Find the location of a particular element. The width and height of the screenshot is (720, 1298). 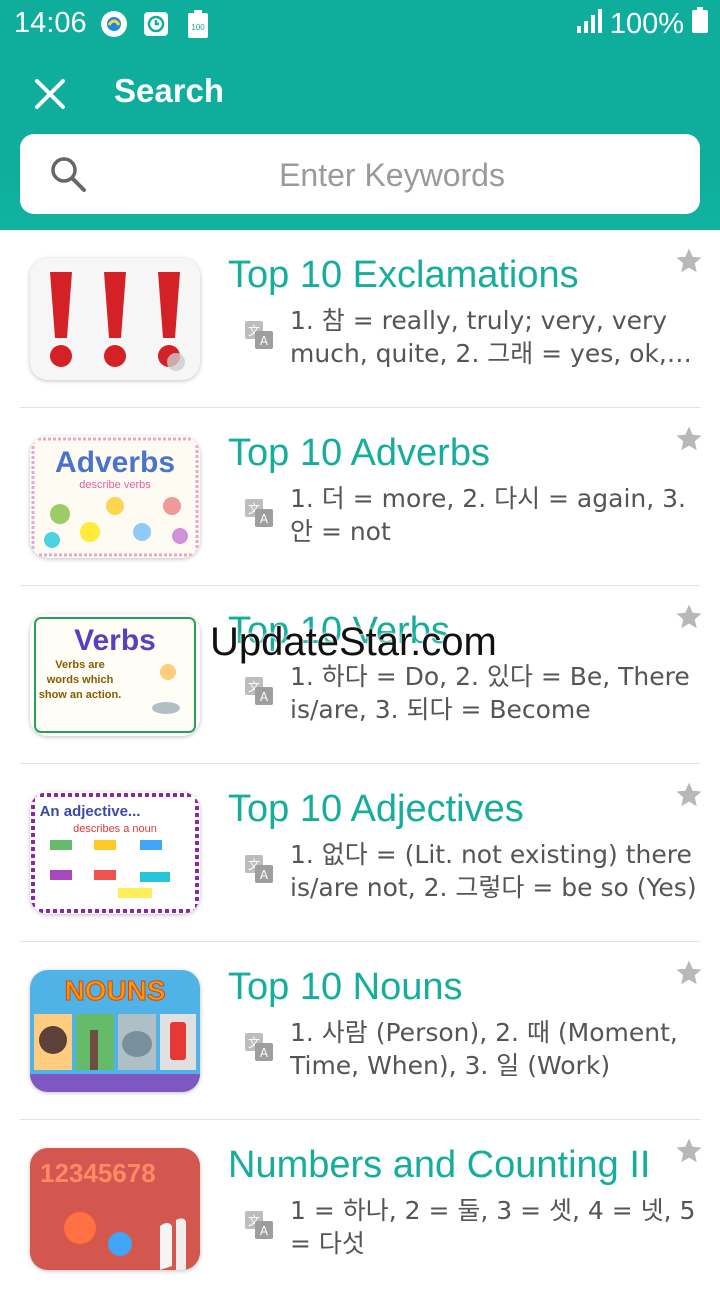

adverbs-poster-image: Adverbs describe verbs is located at coordinates (115, 497).